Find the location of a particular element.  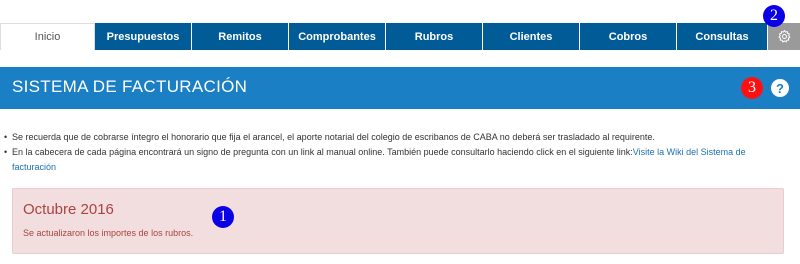

tab-label: Rubros is located at coordinates (434, 36).